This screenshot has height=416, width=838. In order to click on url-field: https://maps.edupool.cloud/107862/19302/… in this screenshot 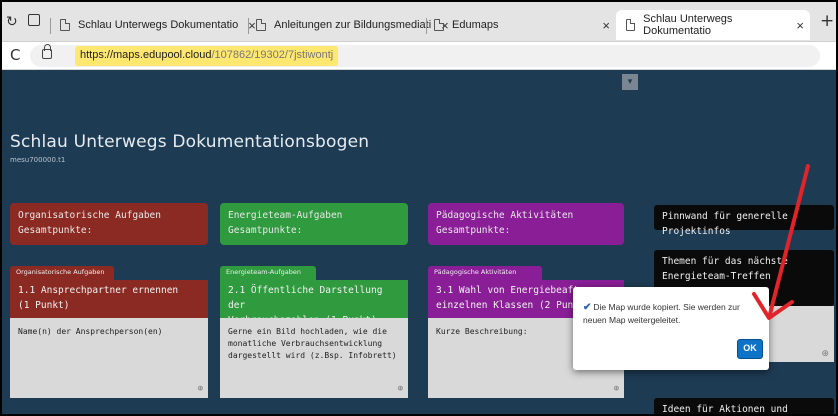, I will do `click(425, 55)`.